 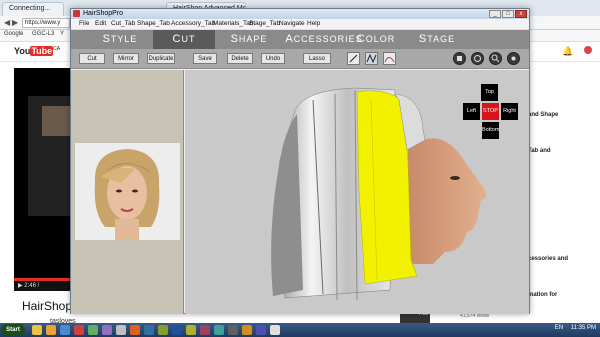 I want to click on reference-portrait, so click(x=127, y=191).